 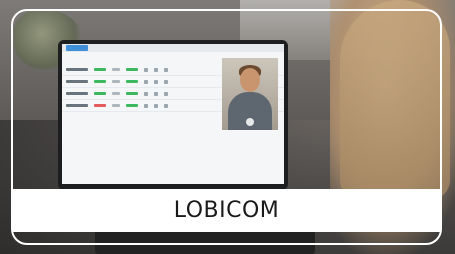 I want to click on app-tab, so click(x=77, y=48).